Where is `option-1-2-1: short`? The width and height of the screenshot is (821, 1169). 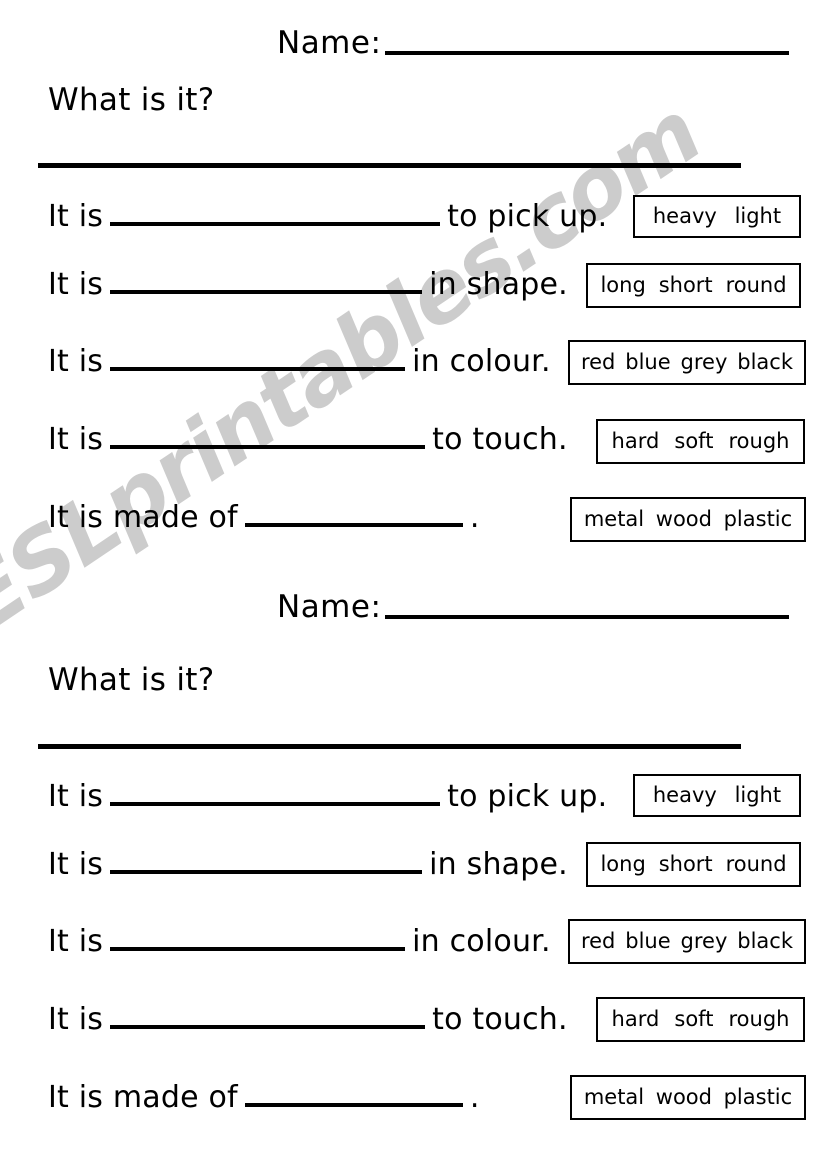 option-1-2-1: short is located at coordinates (686, 285).